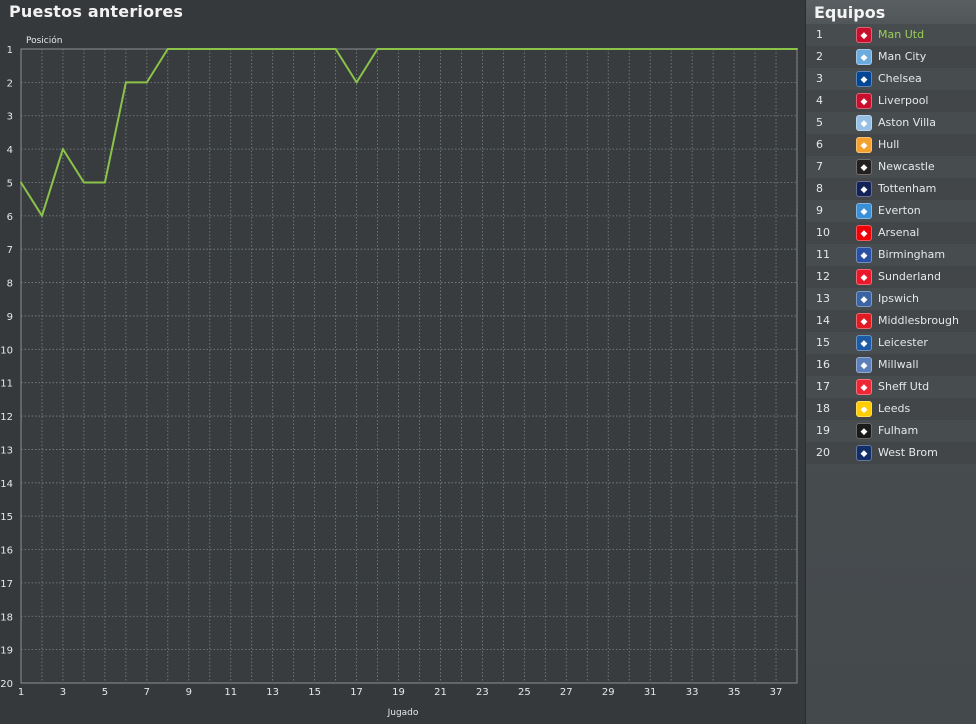 This screenshot has height=724, width=976. What do you see at coordinates (864, 79) in the screenshot?
I see `chelsea-crest-icon: ◆` at bounding box center [864, 79].